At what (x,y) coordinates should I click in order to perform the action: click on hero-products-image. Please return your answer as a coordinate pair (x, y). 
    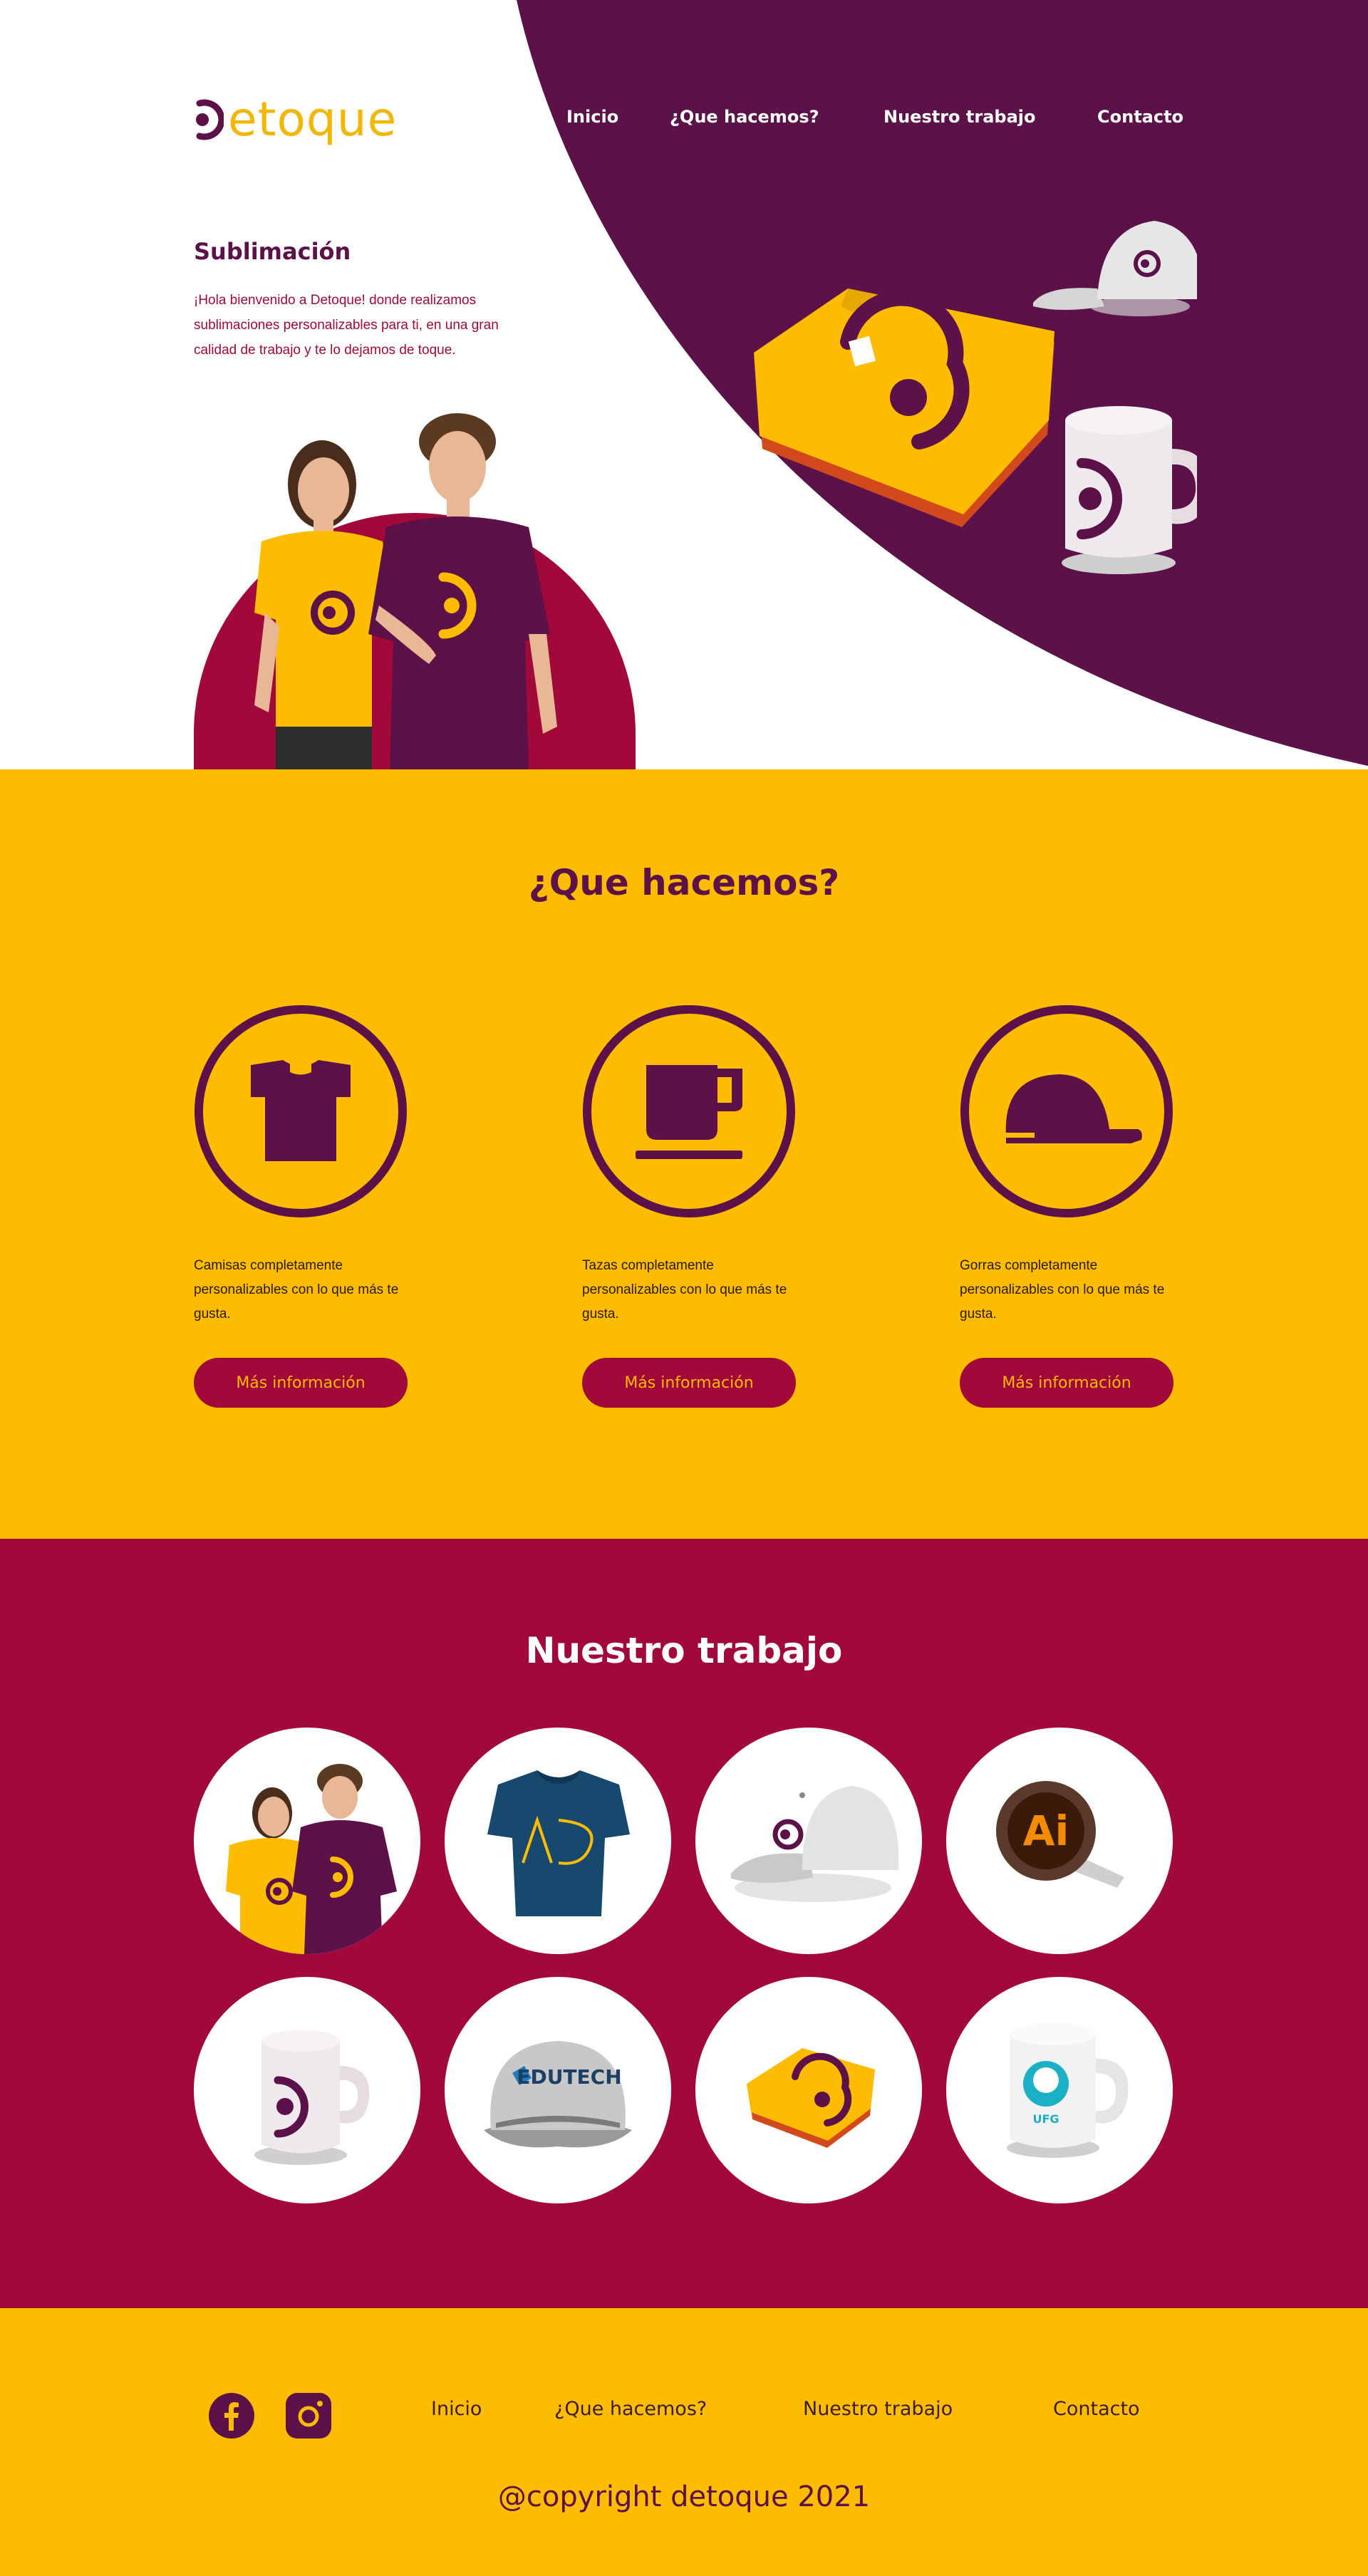
    Looking at the image, I should click on (975, 397).